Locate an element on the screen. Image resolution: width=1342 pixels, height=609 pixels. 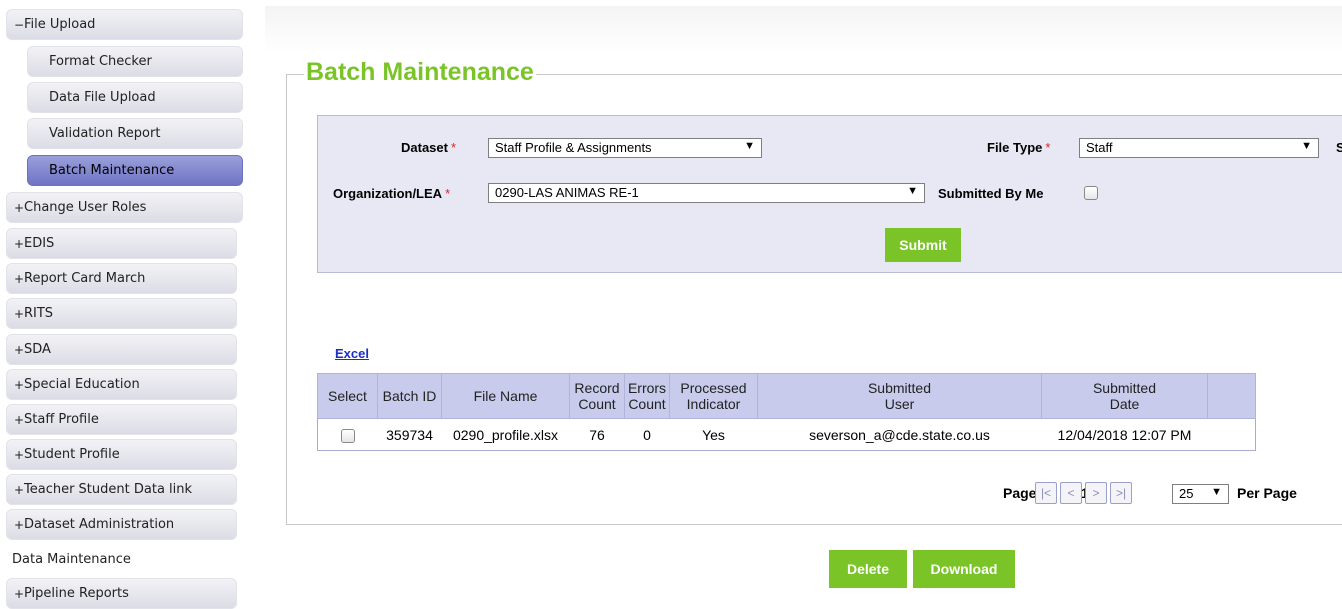
next-page-icon: > is located at coordinates (1096, 493).